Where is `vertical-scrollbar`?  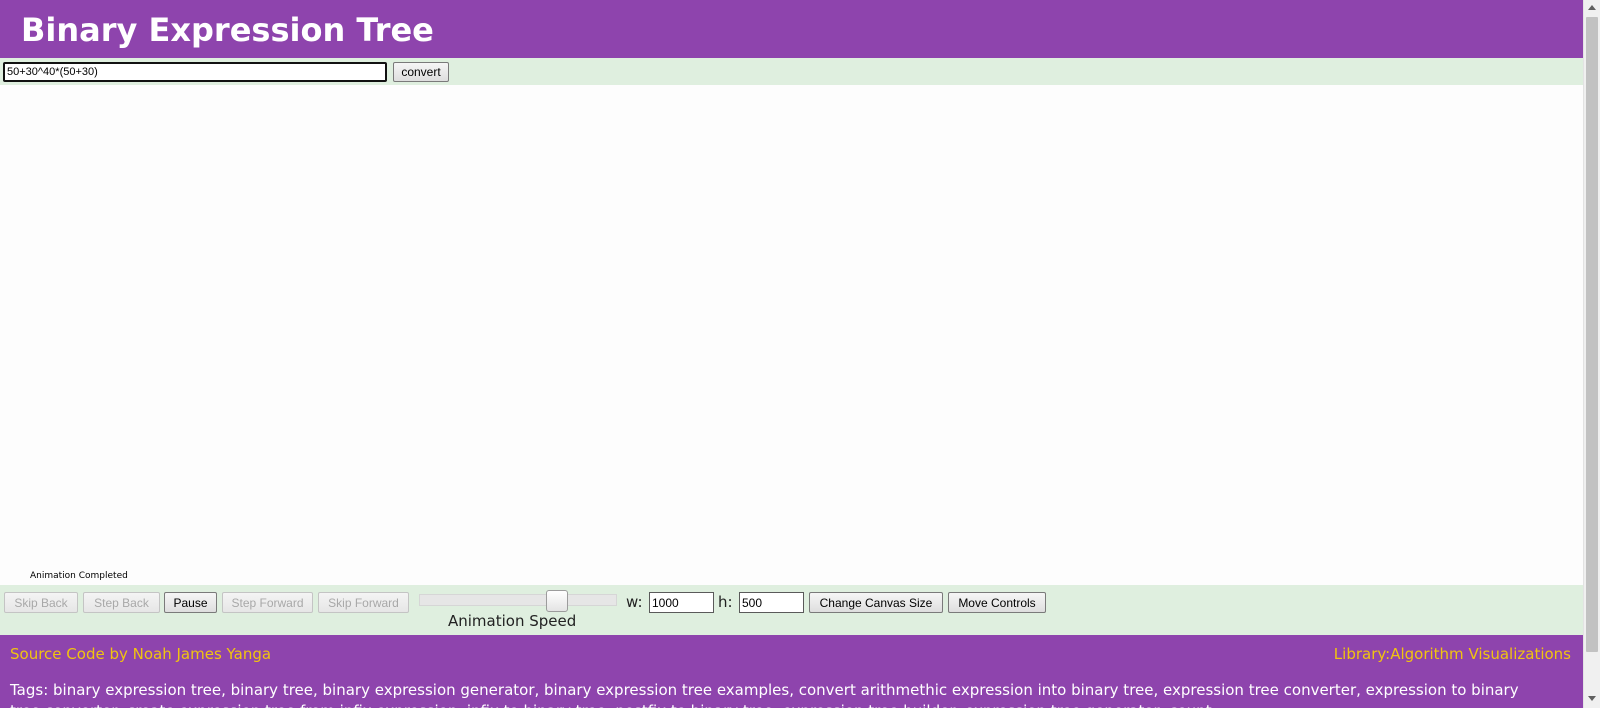 vertical-scrollbar is located at coordinates (1591, 354).